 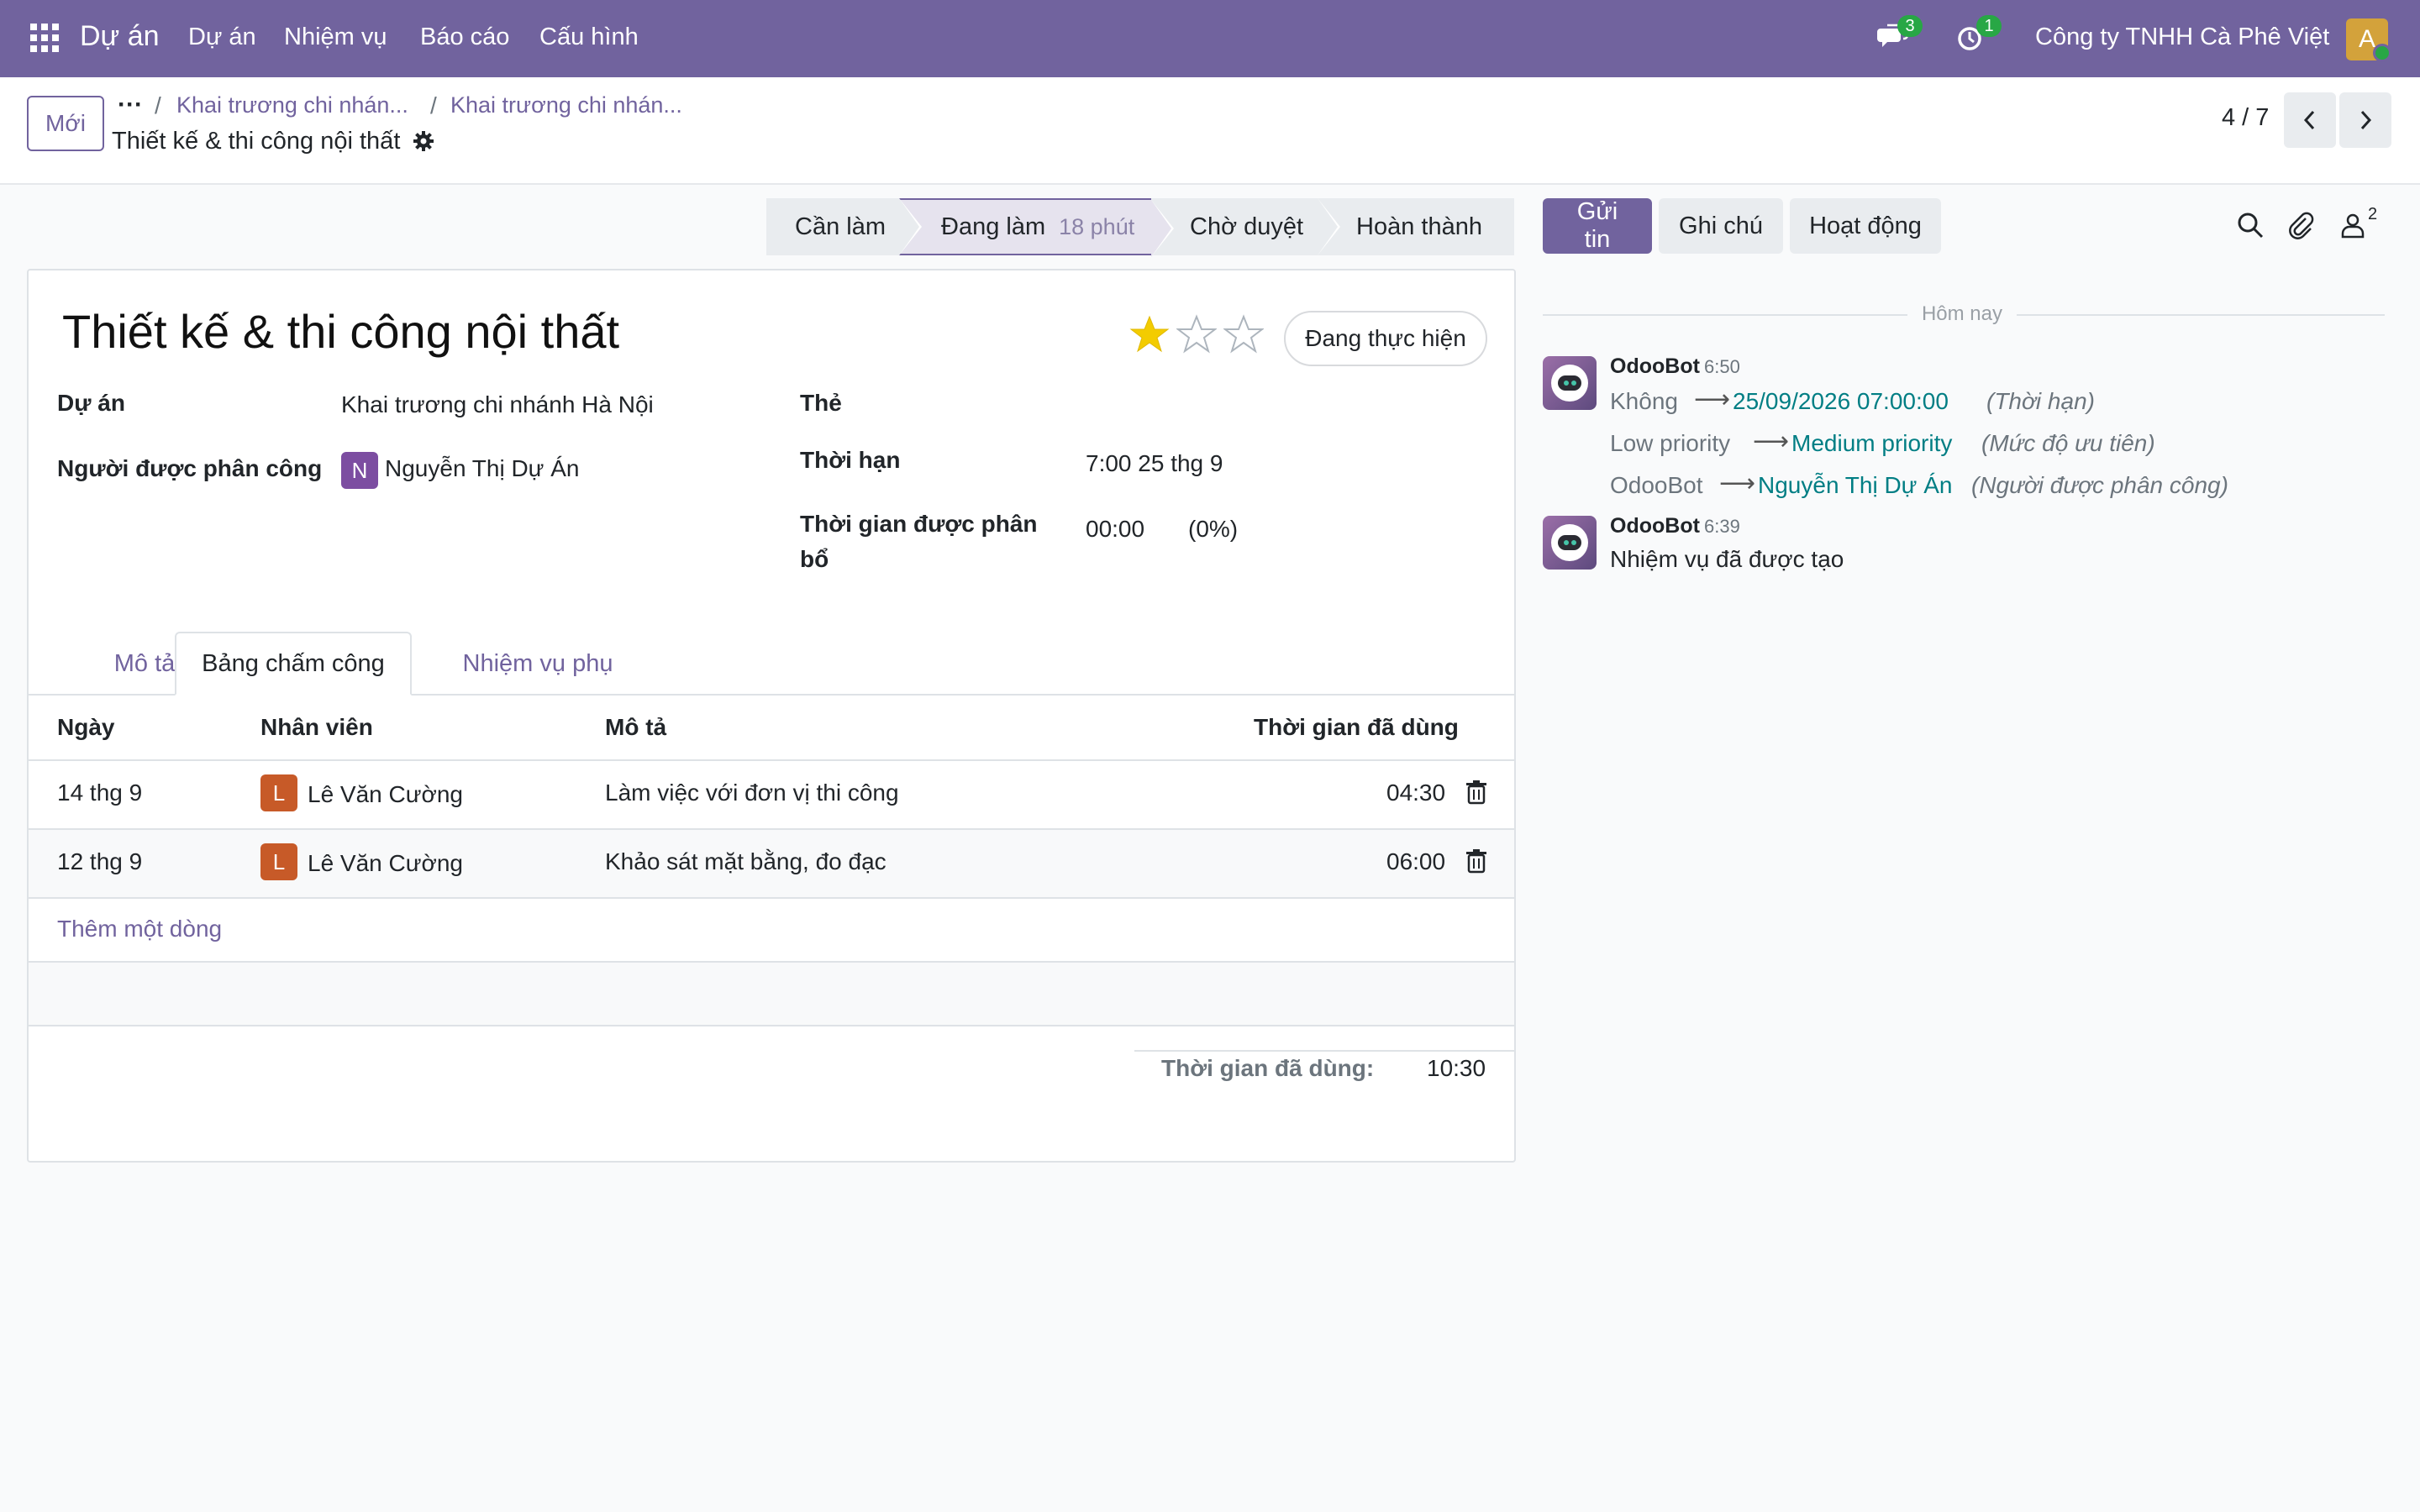 I want to click on row-1-description: Làm việc với đơn vị thi công, so click(x=752, y=793).